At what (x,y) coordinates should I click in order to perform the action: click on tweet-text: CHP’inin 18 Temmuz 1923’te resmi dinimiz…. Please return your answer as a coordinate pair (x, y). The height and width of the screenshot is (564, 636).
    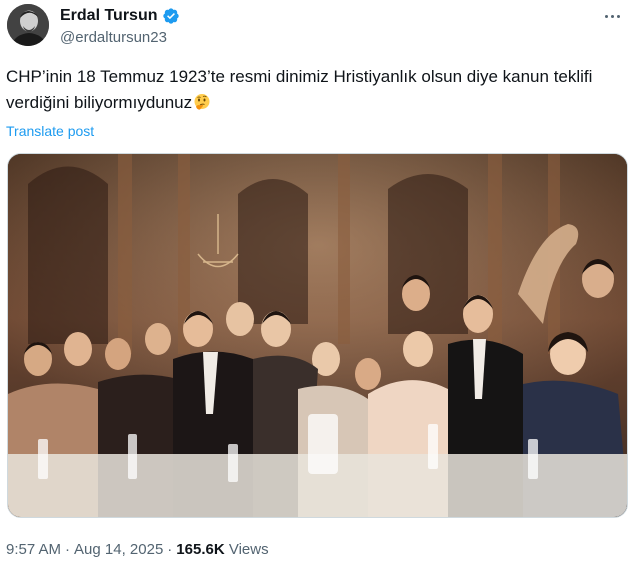
    Looking at the image, I should click on (316, 90).